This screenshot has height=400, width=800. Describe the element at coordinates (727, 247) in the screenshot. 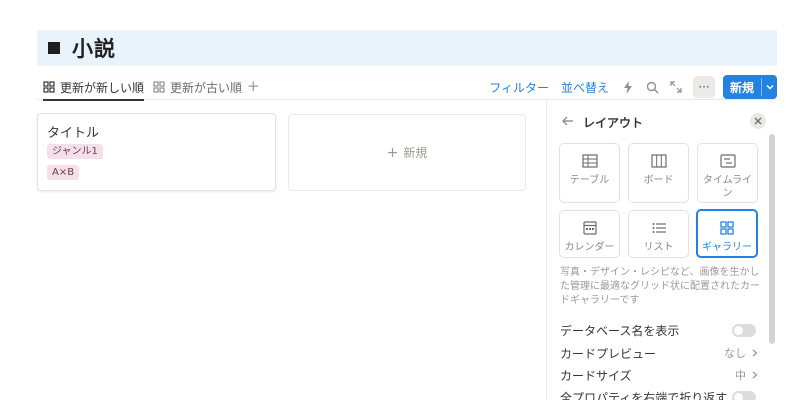

I see `layout-option-label: ギャラリー` at that location.